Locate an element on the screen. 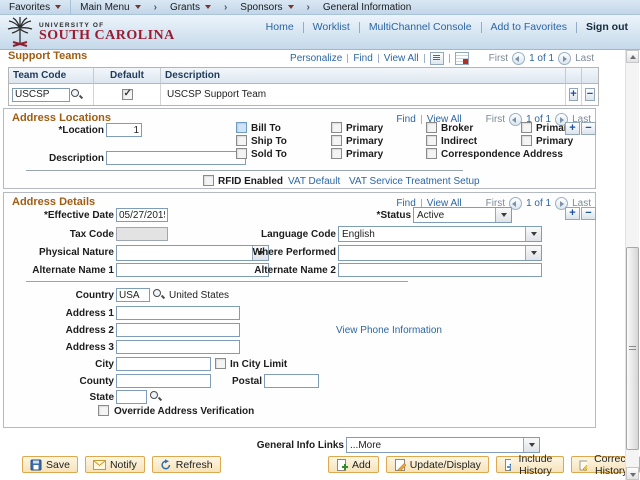 The height and width of the screenshot is (480, 640). main-menu: Main Menu is located at coordinates (110, 7).